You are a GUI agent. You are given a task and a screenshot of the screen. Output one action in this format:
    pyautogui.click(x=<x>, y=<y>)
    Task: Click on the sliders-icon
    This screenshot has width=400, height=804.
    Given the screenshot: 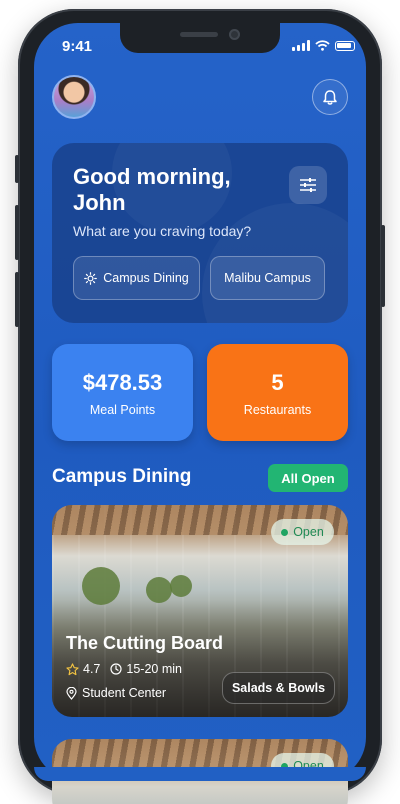 What is the action you would take?
    pyautogui.click(x=308, y=185)
    